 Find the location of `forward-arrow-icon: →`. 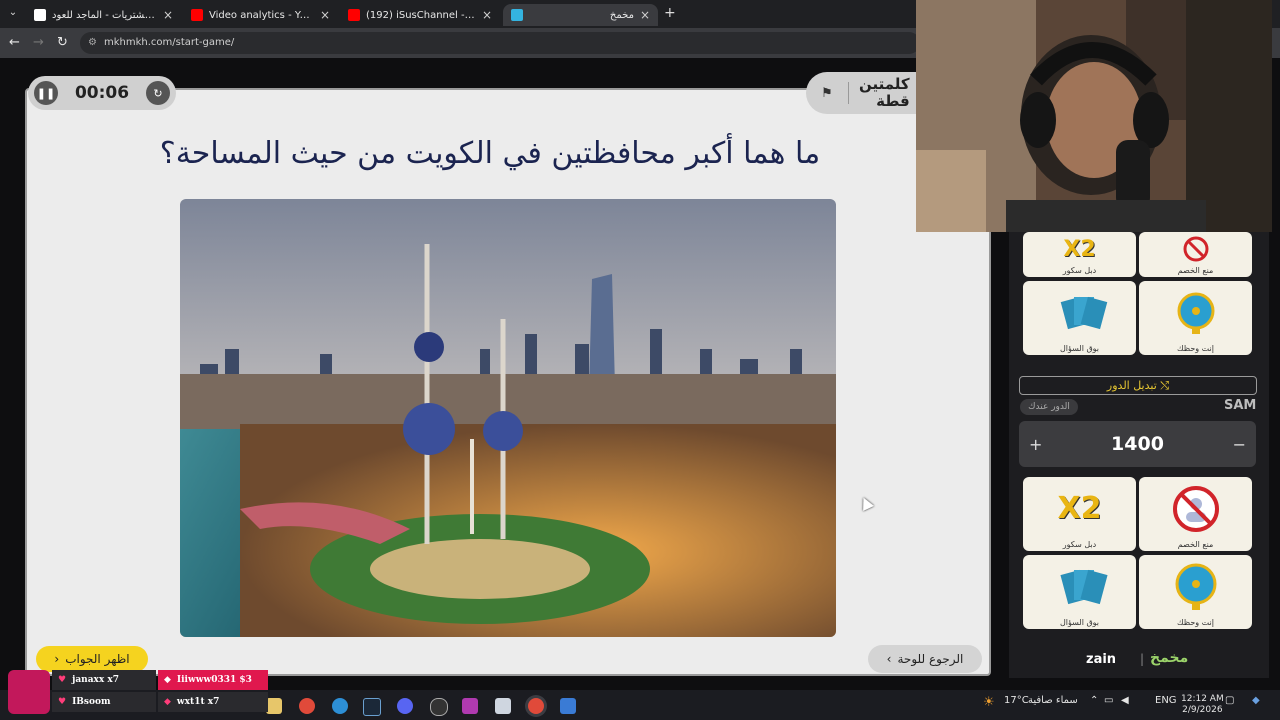

forward-arrow-icon: → is located at coordinates (38, 42).